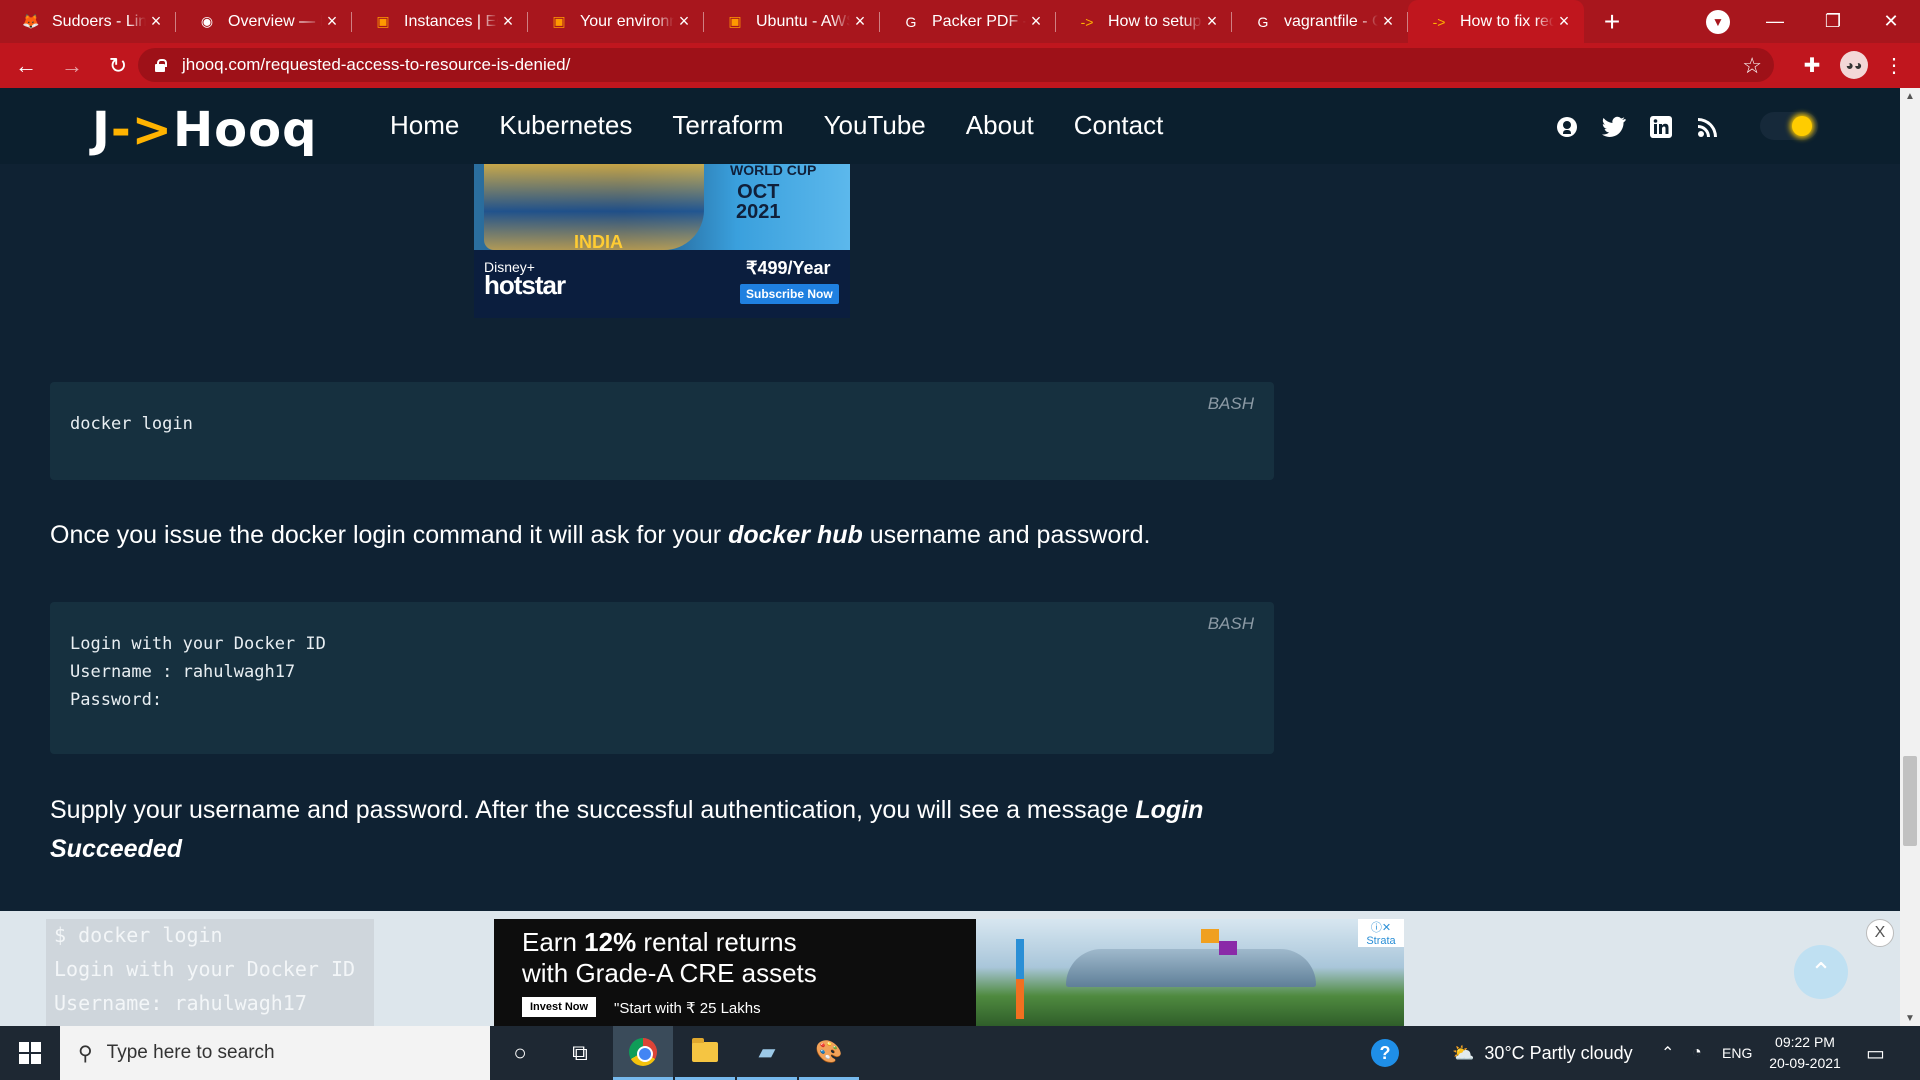 This screenshot has width=1920, height=1080. What do you see at coordinates (1910, 96) in the screenshot?
I see `scroll-up-icon: ▲` at bounding box center [1910, 96].